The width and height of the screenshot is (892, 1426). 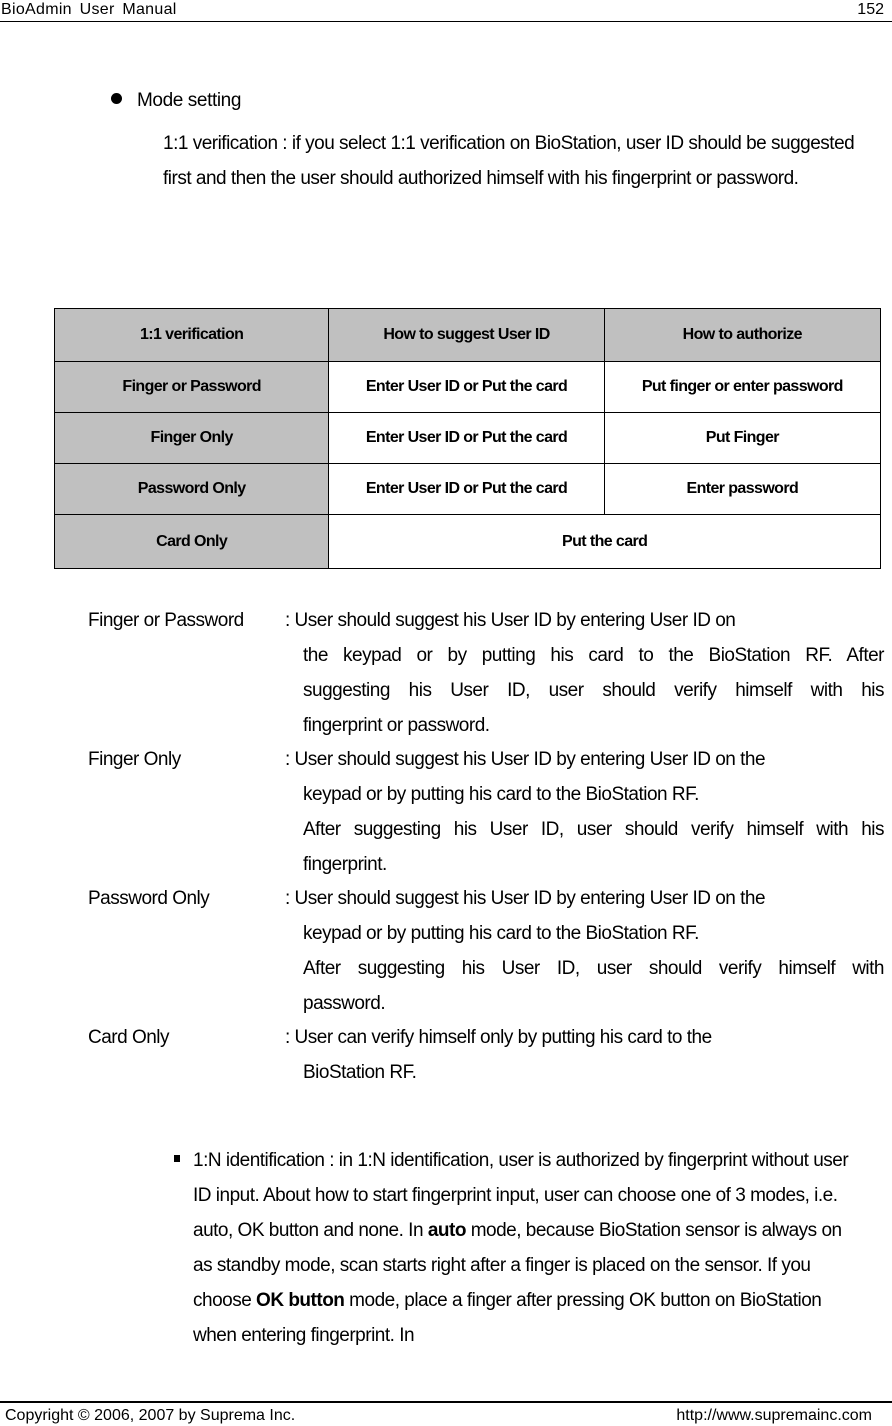 What do you see at coordinates (191, 438) in the screenshot?
I see `mode-cell: Finger Only` at bounding box center [191, 438].